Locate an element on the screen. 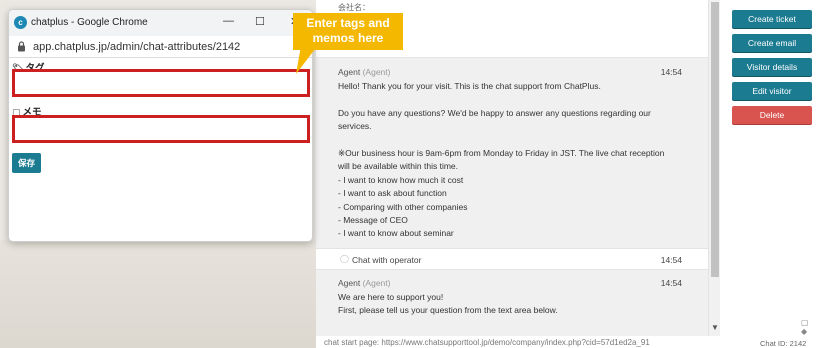 The height and width of the screenshot is (348, 827). message-line: - Comparing with other companies is located at coordinates (403, 206).